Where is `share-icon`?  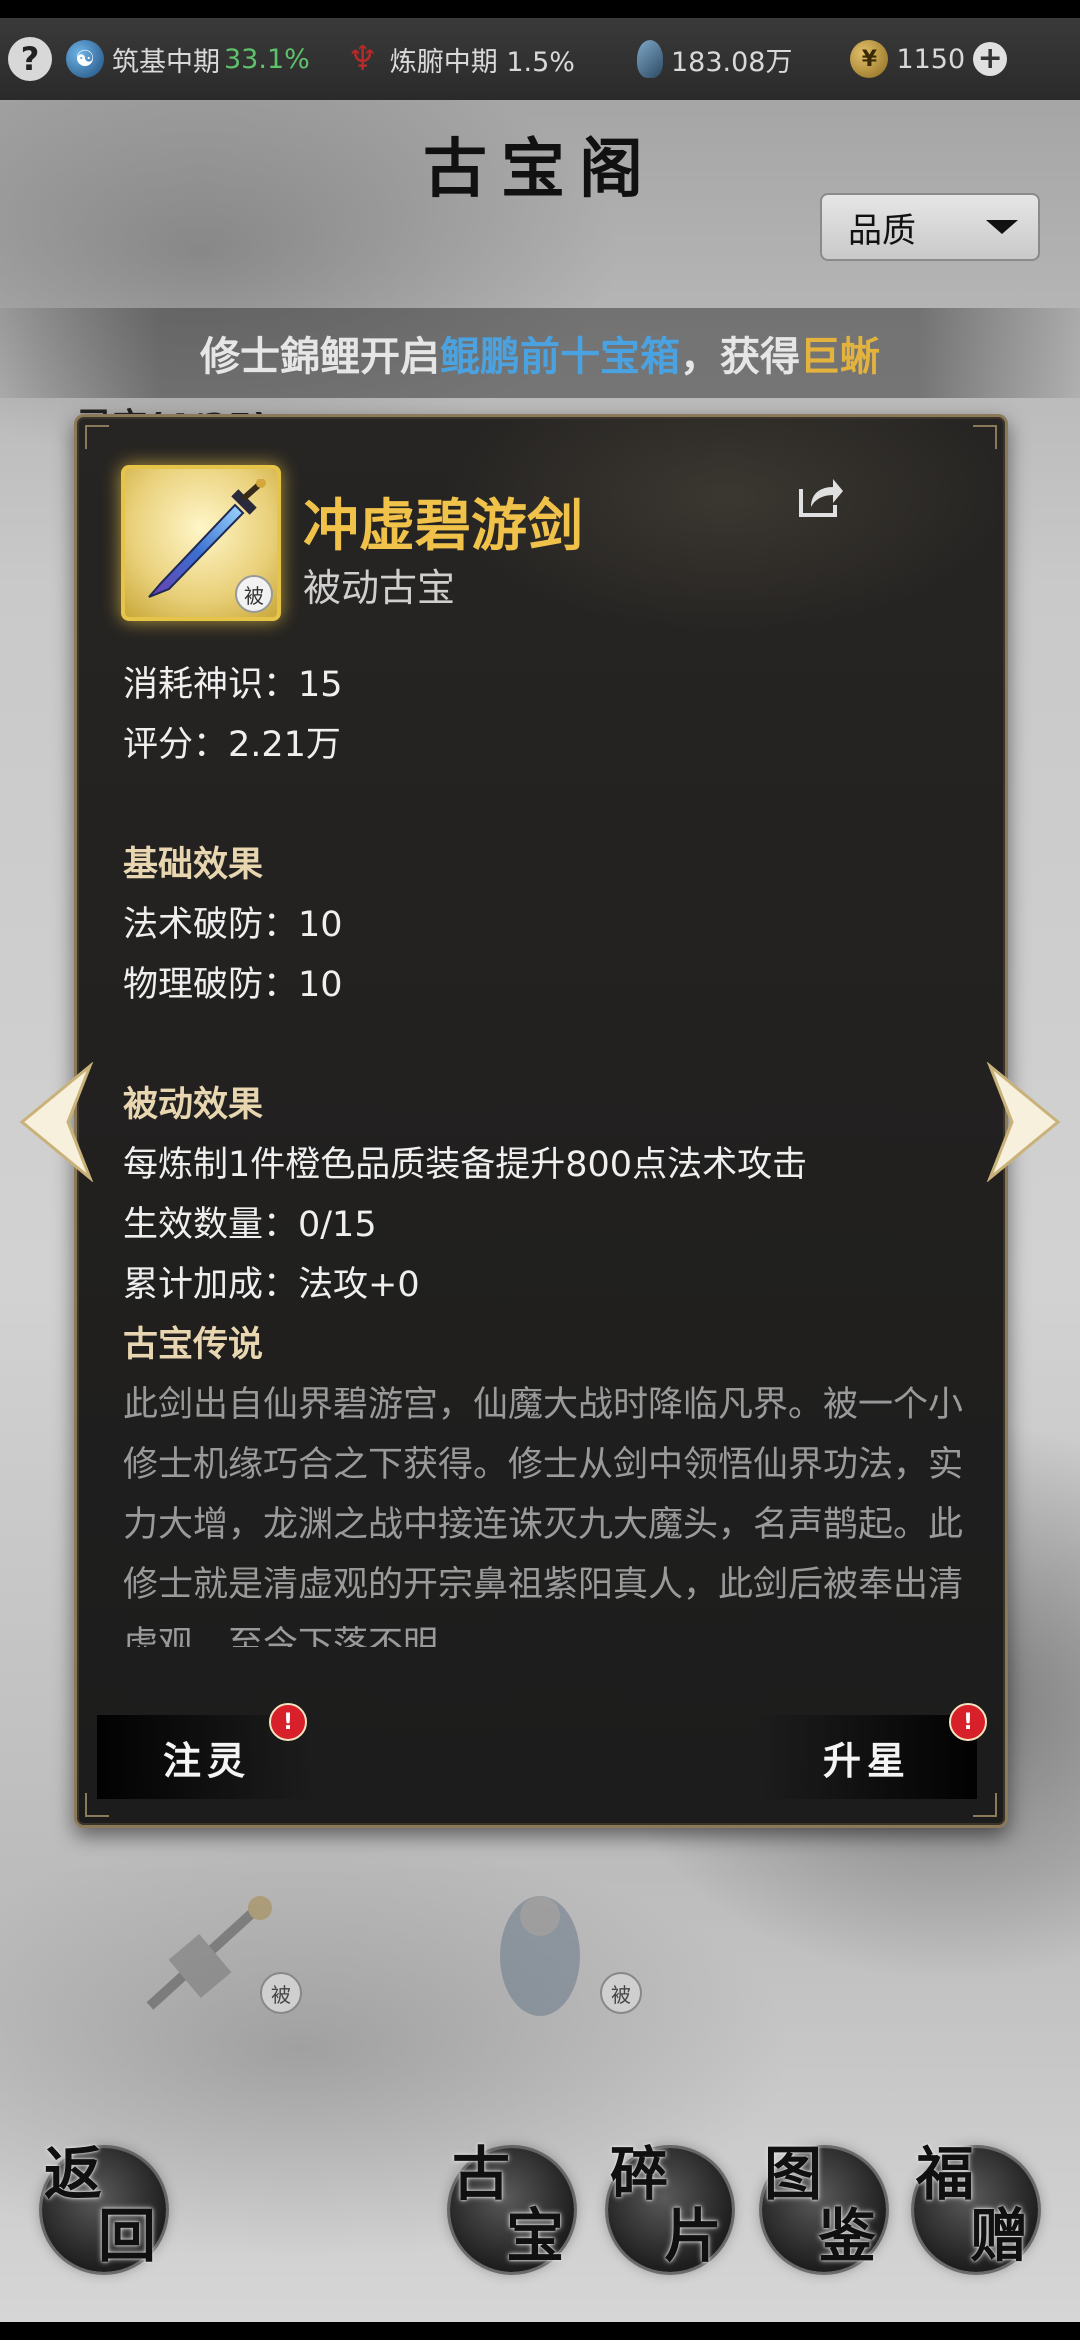 share-icon is located at coordinates (821, 498).